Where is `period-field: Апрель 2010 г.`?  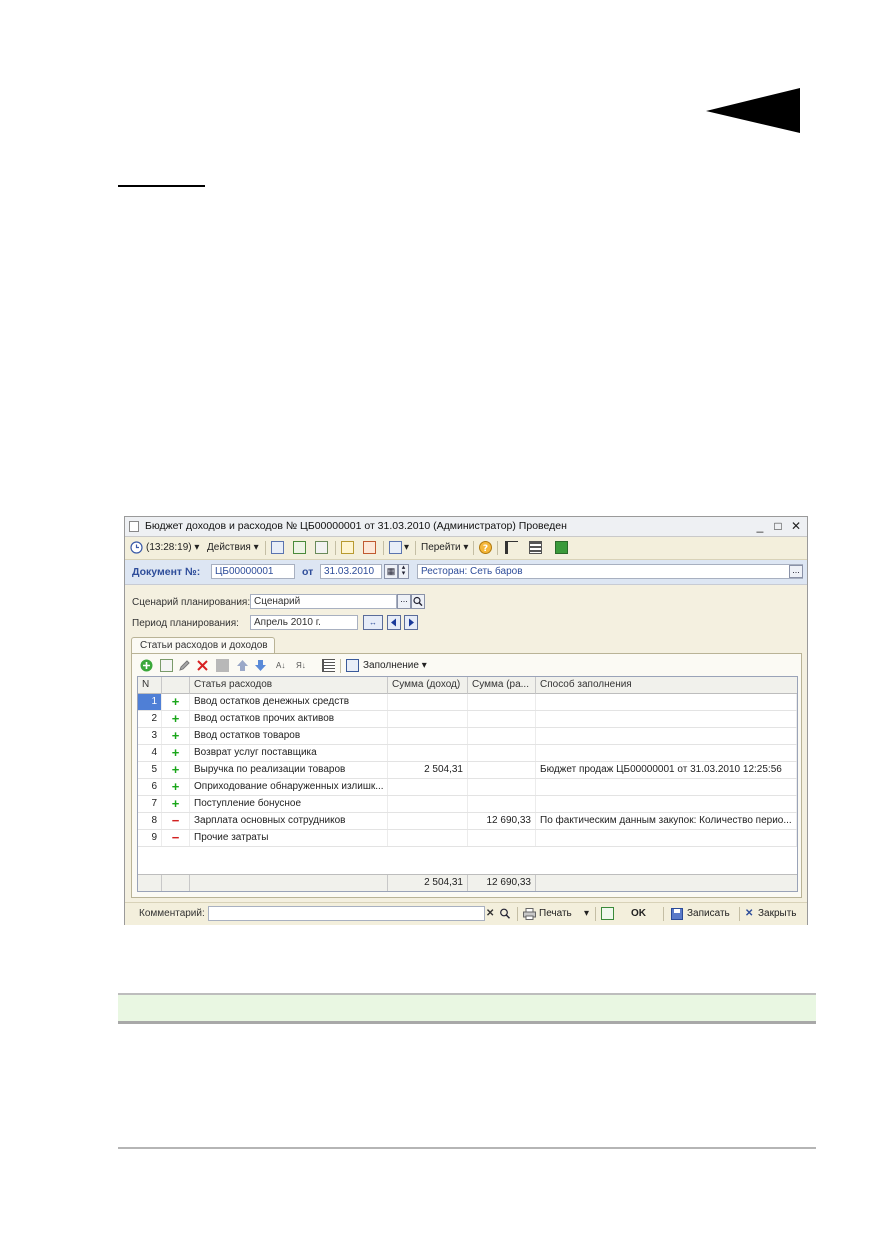
period-field: Апрель 2010 г. is located at coordinates (304, 622).